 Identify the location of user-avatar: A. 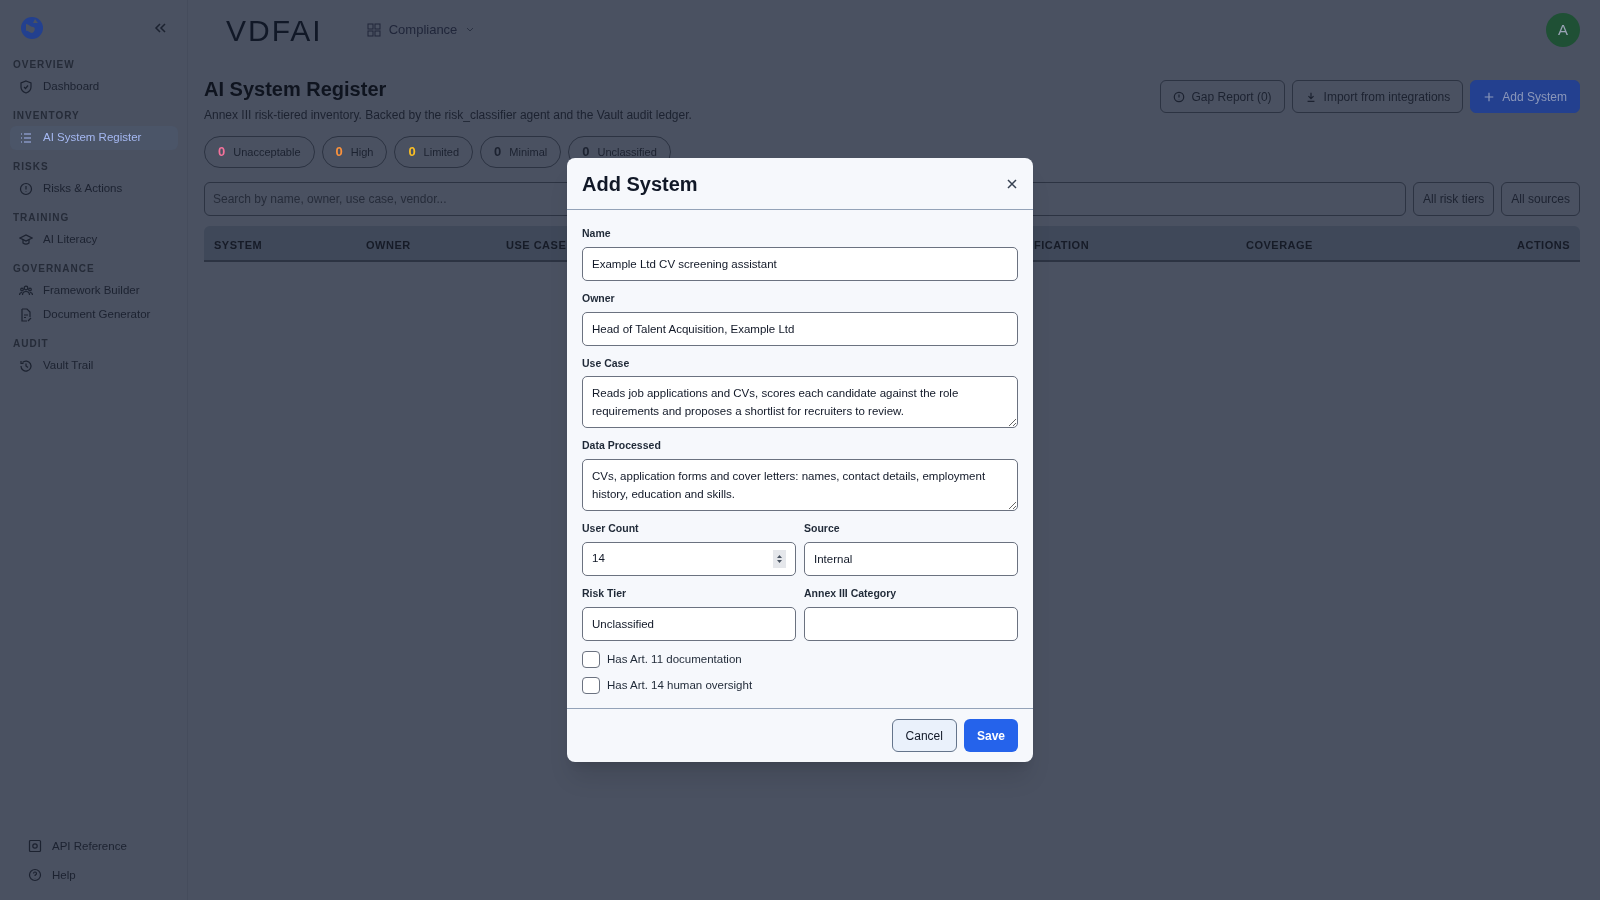
(1563, 30).